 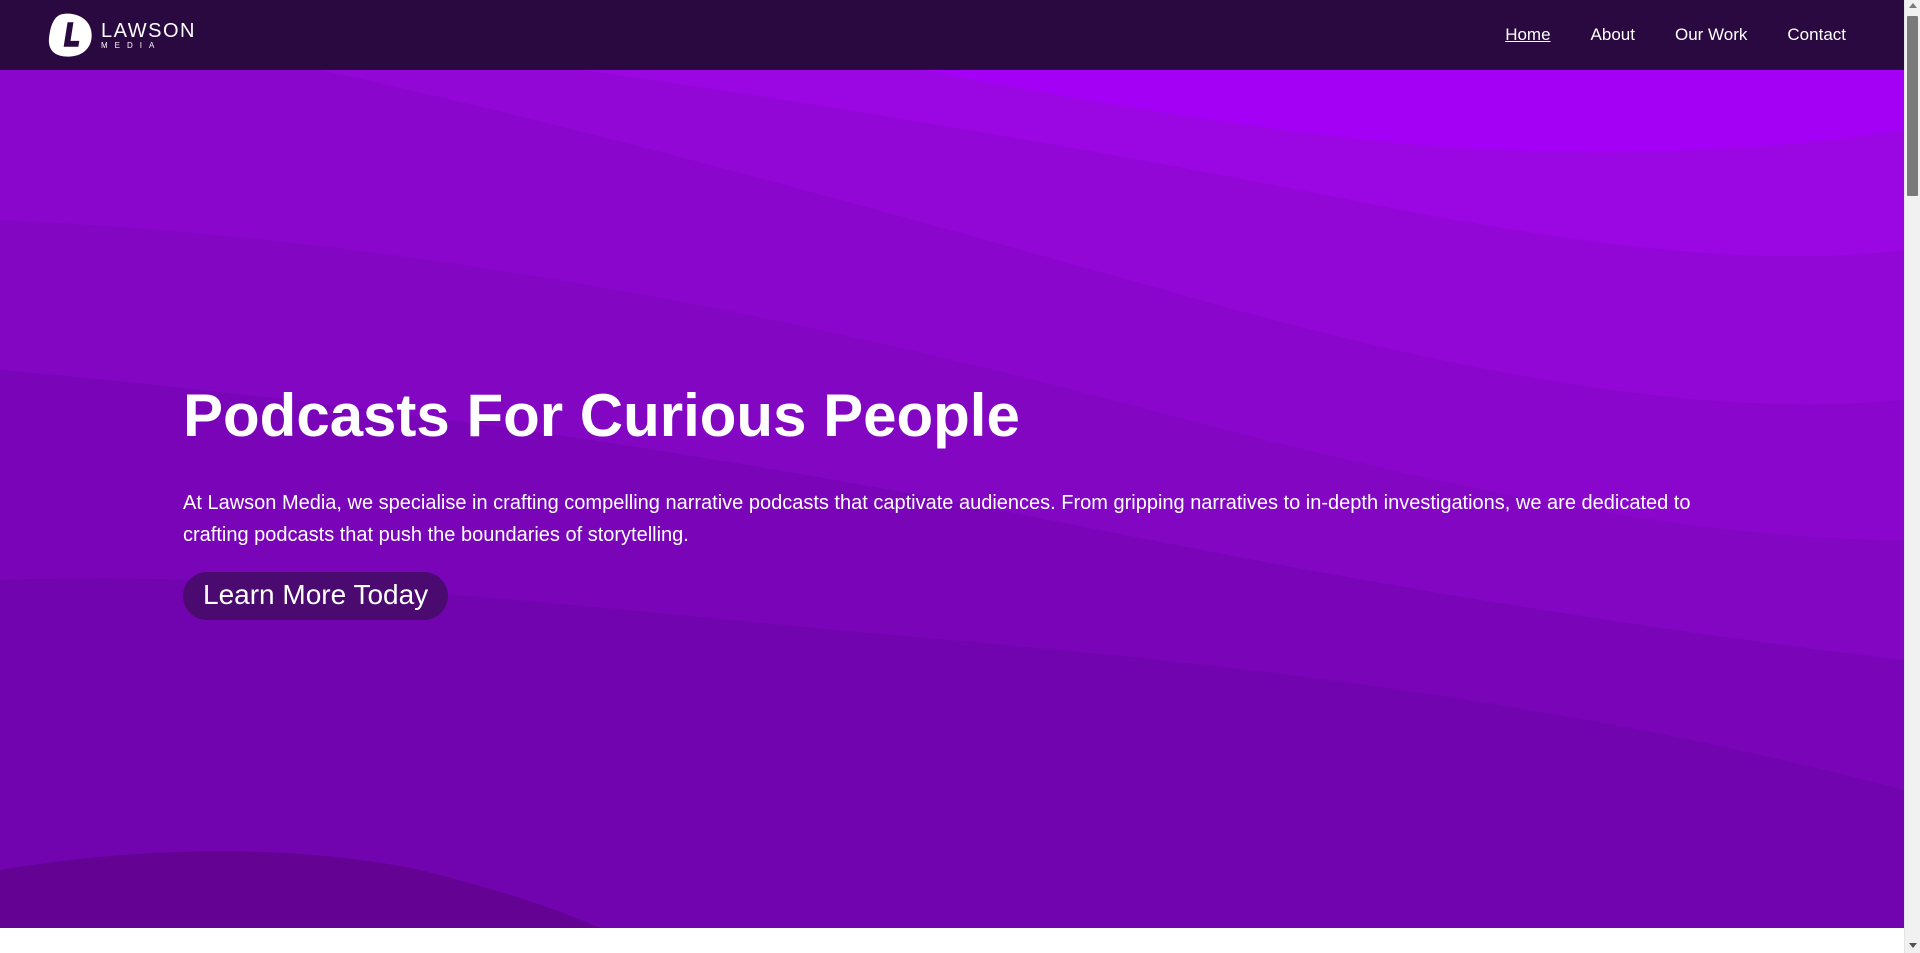 I want to click on learn-more-button: Learn More Today, so click(x=316, y=596).